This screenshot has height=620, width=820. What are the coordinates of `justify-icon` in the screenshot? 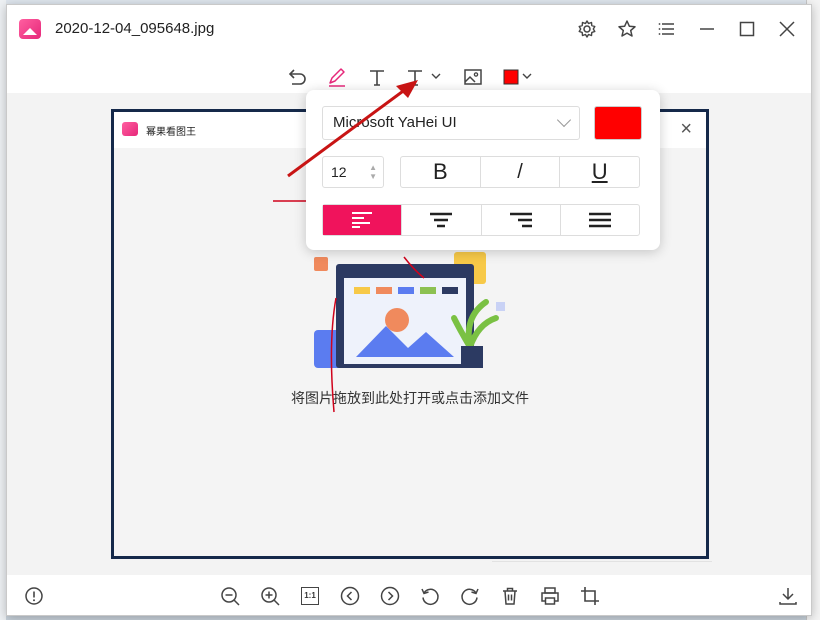 It's located at (599, 220).